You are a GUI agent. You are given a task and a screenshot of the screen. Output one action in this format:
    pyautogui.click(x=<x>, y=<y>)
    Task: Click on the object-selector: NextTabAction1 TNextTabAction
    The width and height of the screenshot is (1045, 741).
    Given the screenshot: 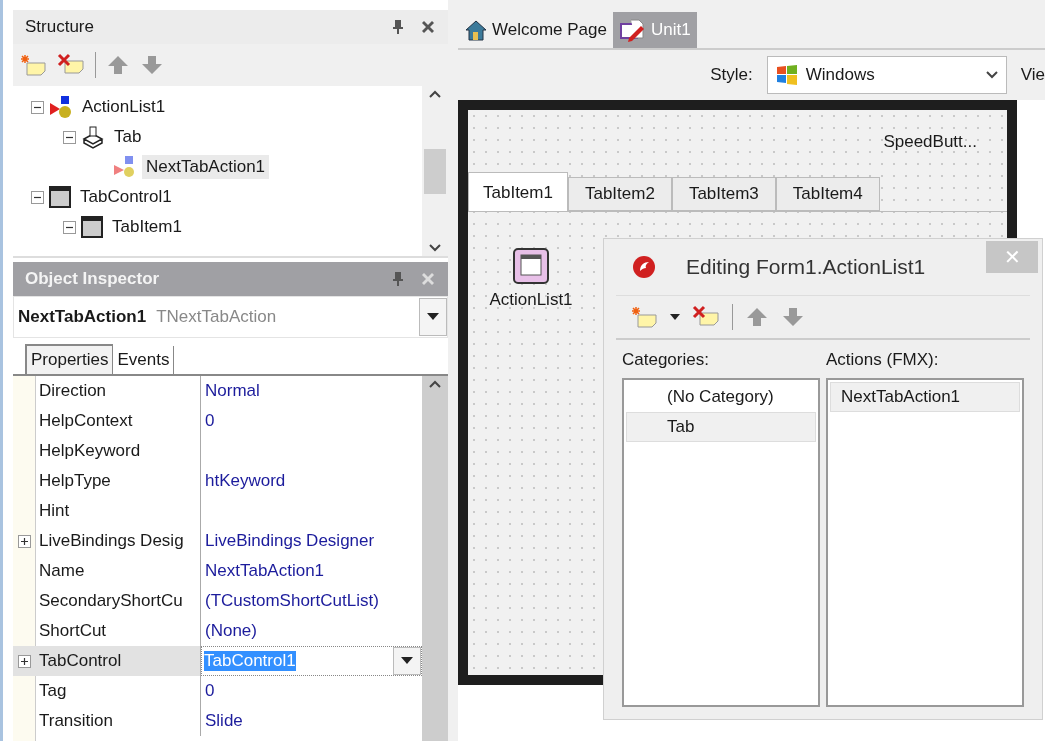 What is the action you would take?
    pyautogui.click(x=230, y=317)
    